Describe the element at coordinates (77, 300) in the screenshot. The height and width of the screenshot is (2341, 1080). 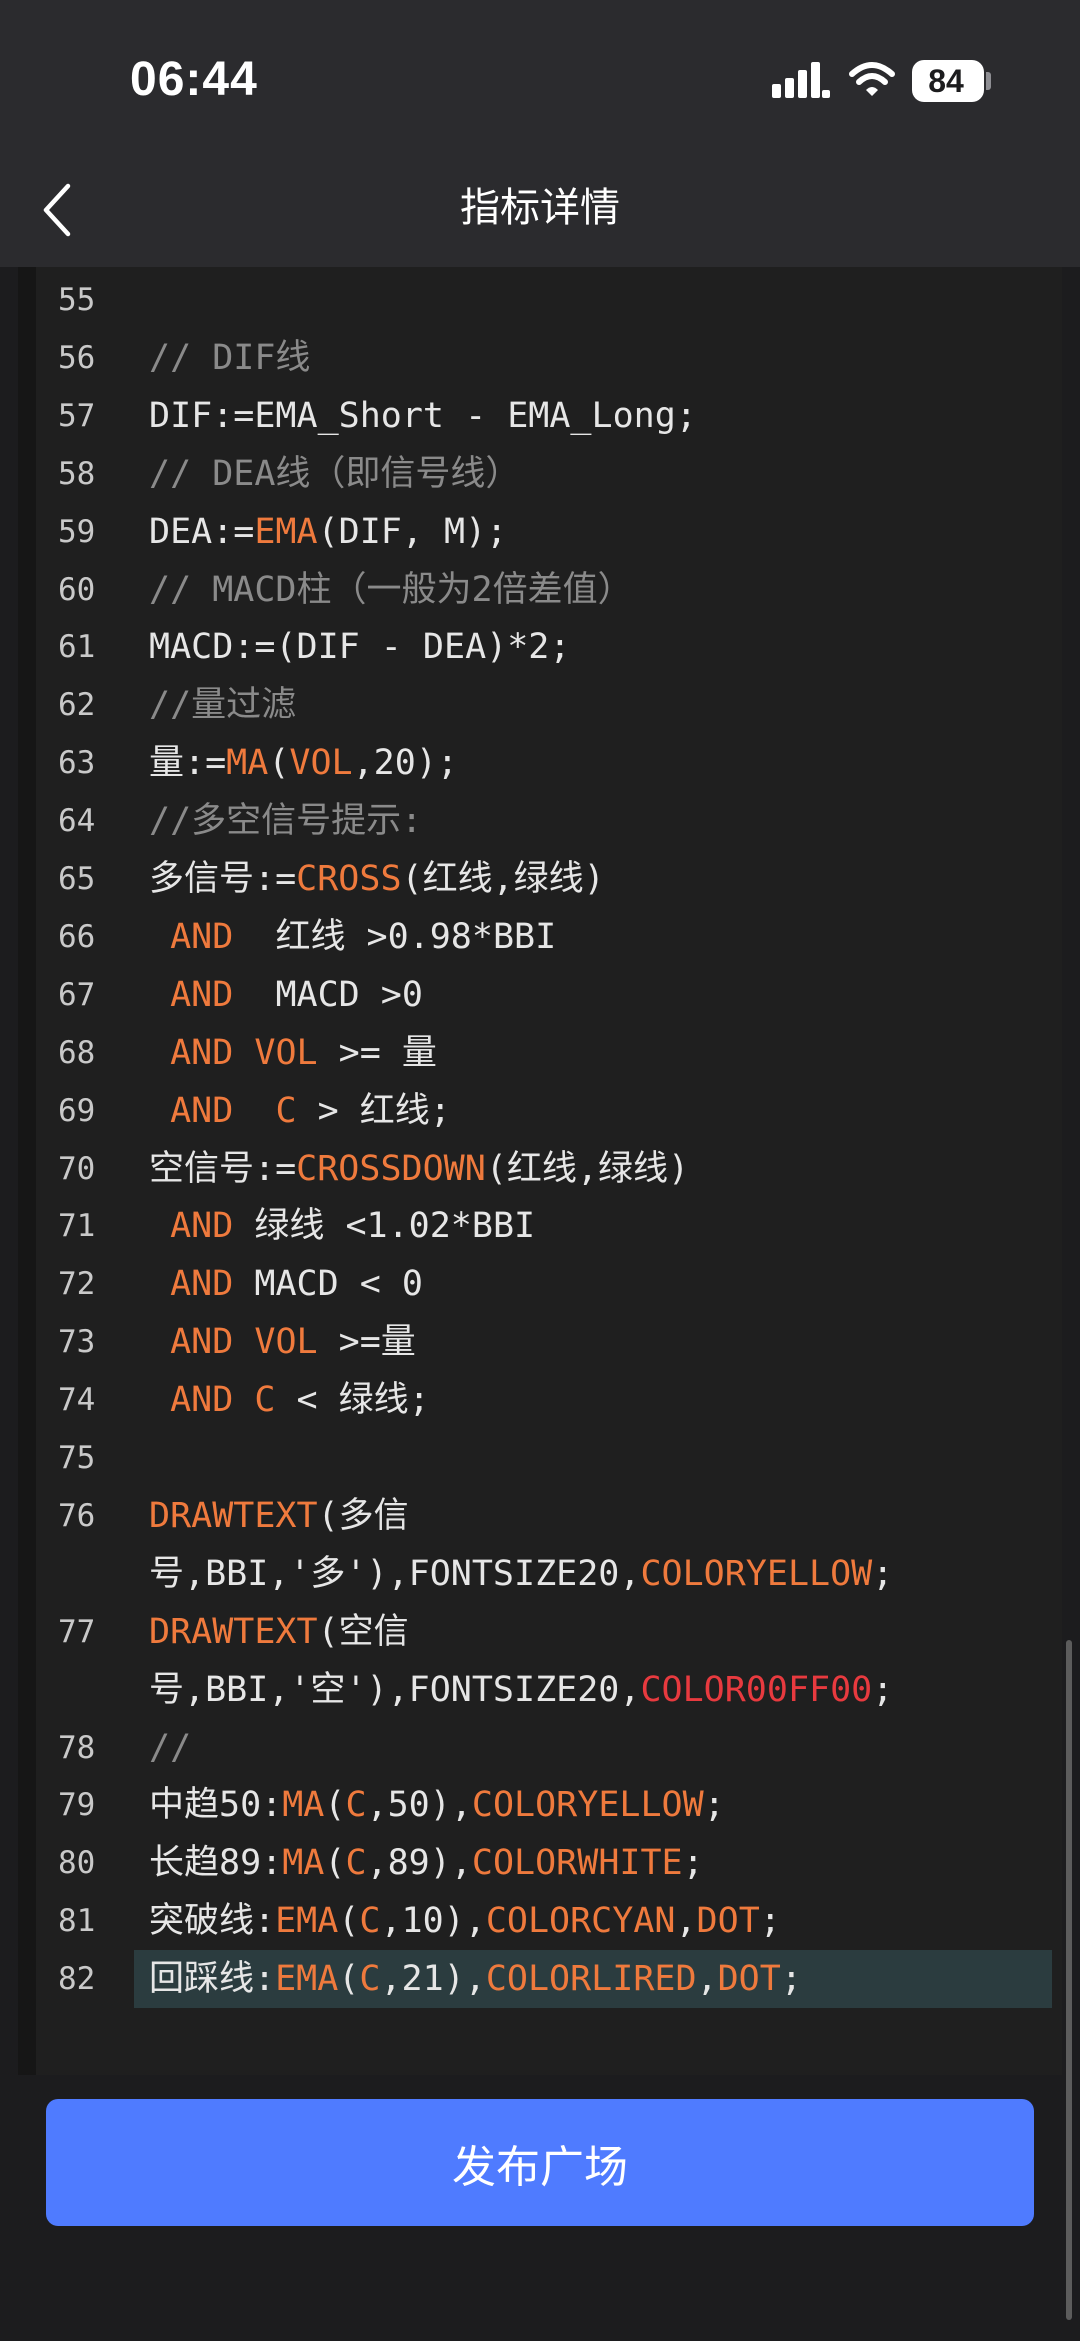
I see `line-number: 55` at that location.